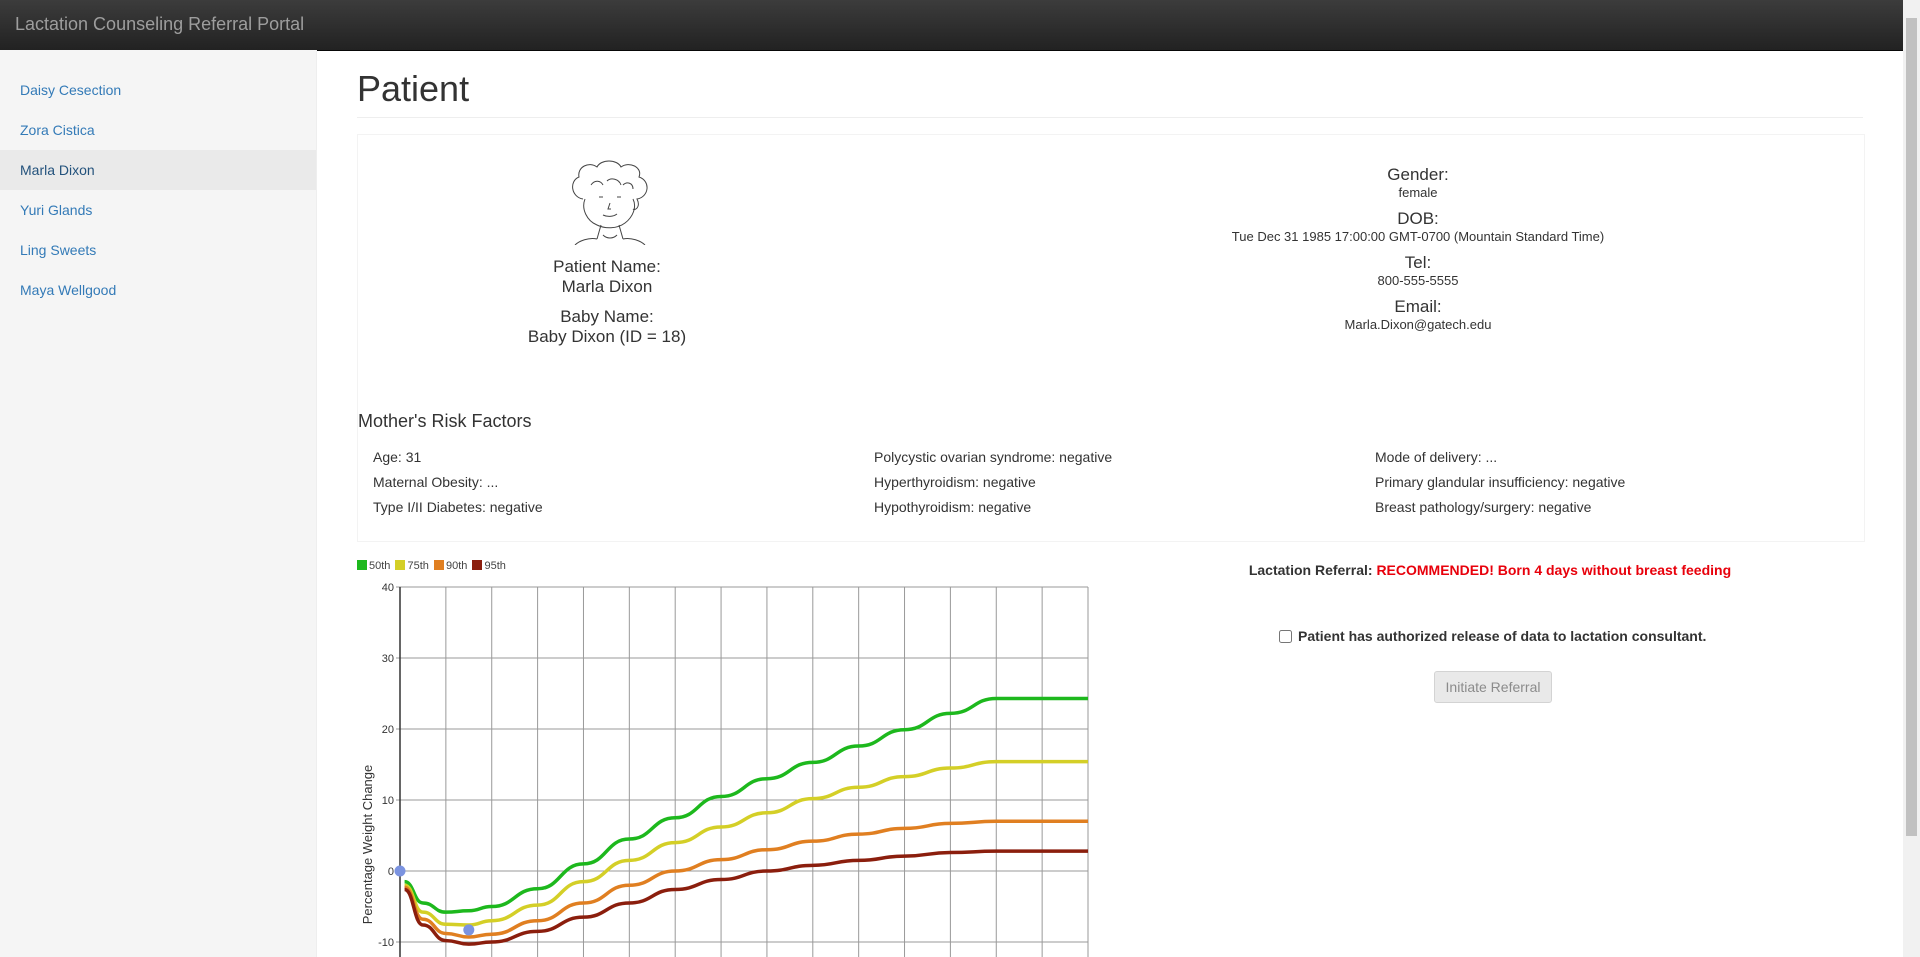 The image size is (1920, 957). What do you see at coordinates (1418, 280) in the screenshot?
I see `tel-value: 800-555-5555` at bounding box center [1418, 280].